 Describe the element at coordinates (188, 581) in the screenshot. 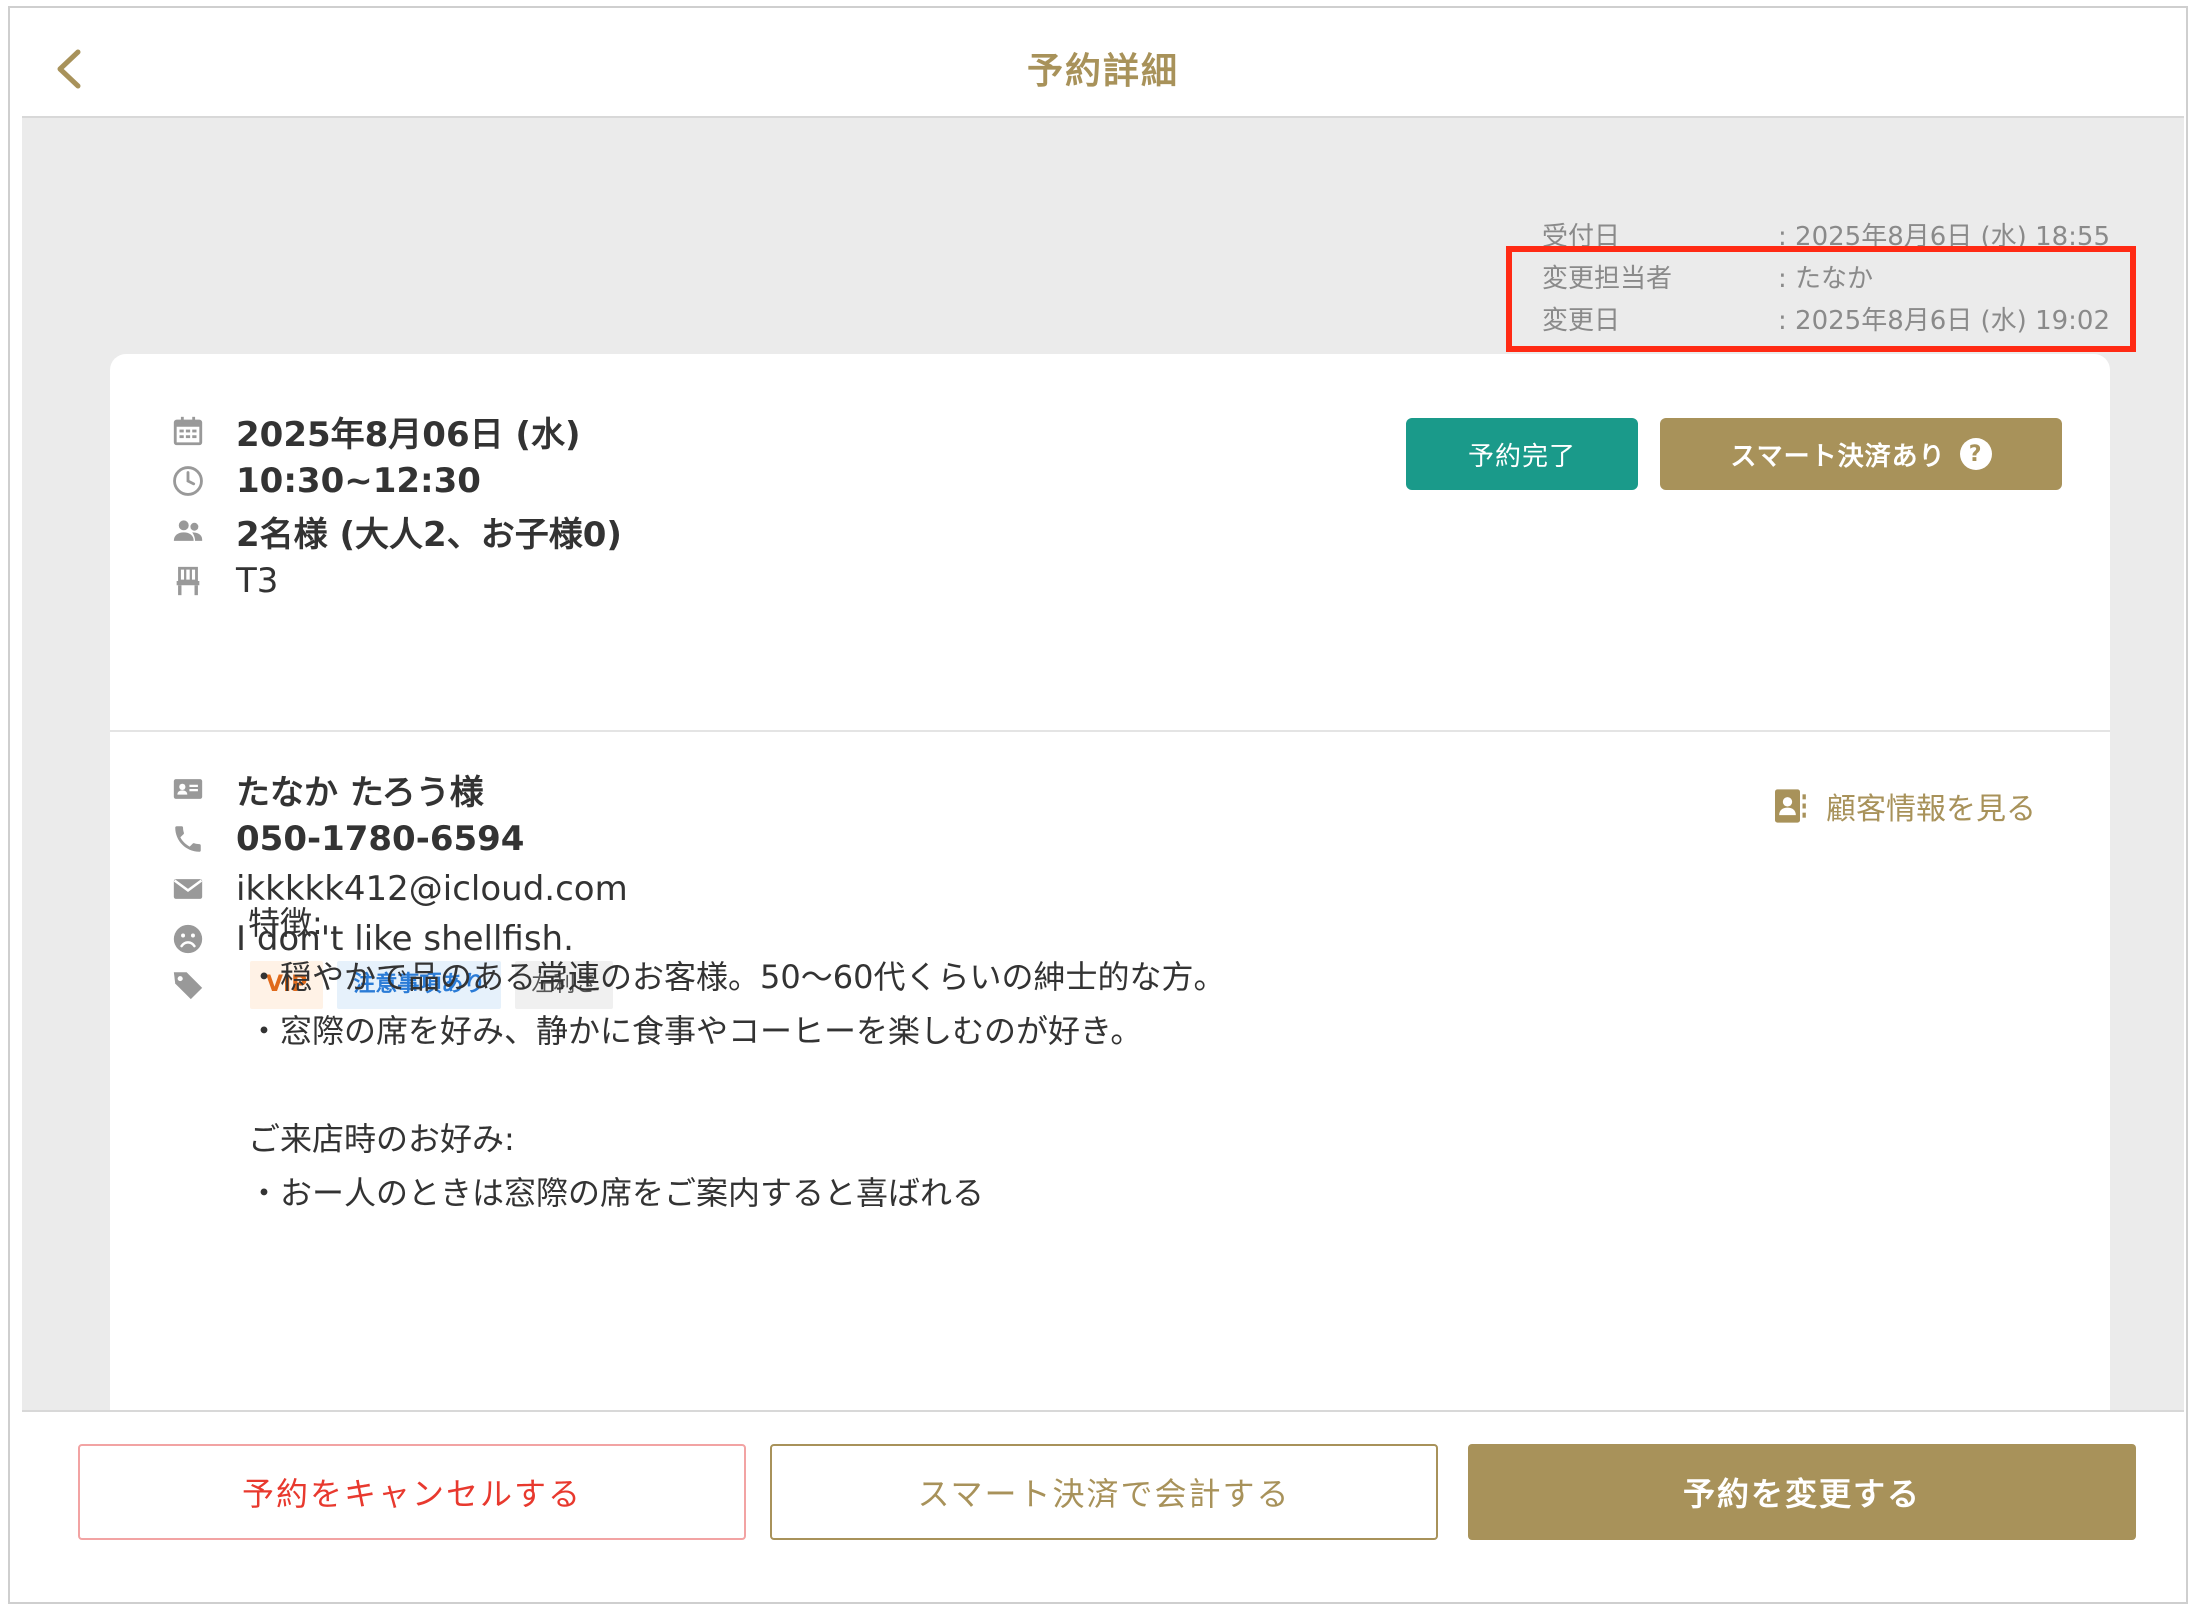

I see `chair-icon` at that location.